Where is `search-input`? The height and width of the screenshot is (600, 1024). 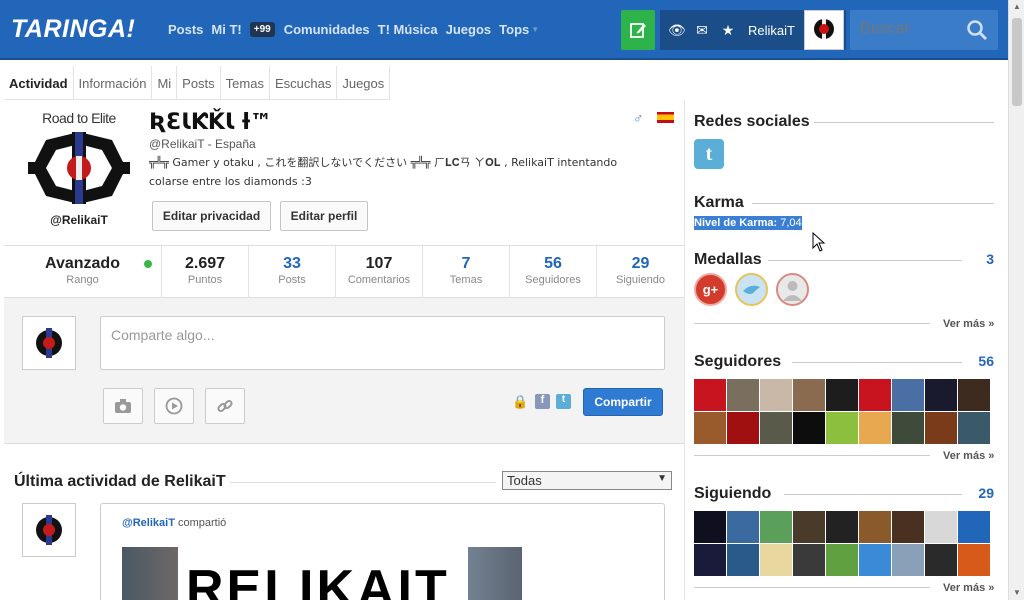 search-input is located at coordinates (910, 29).